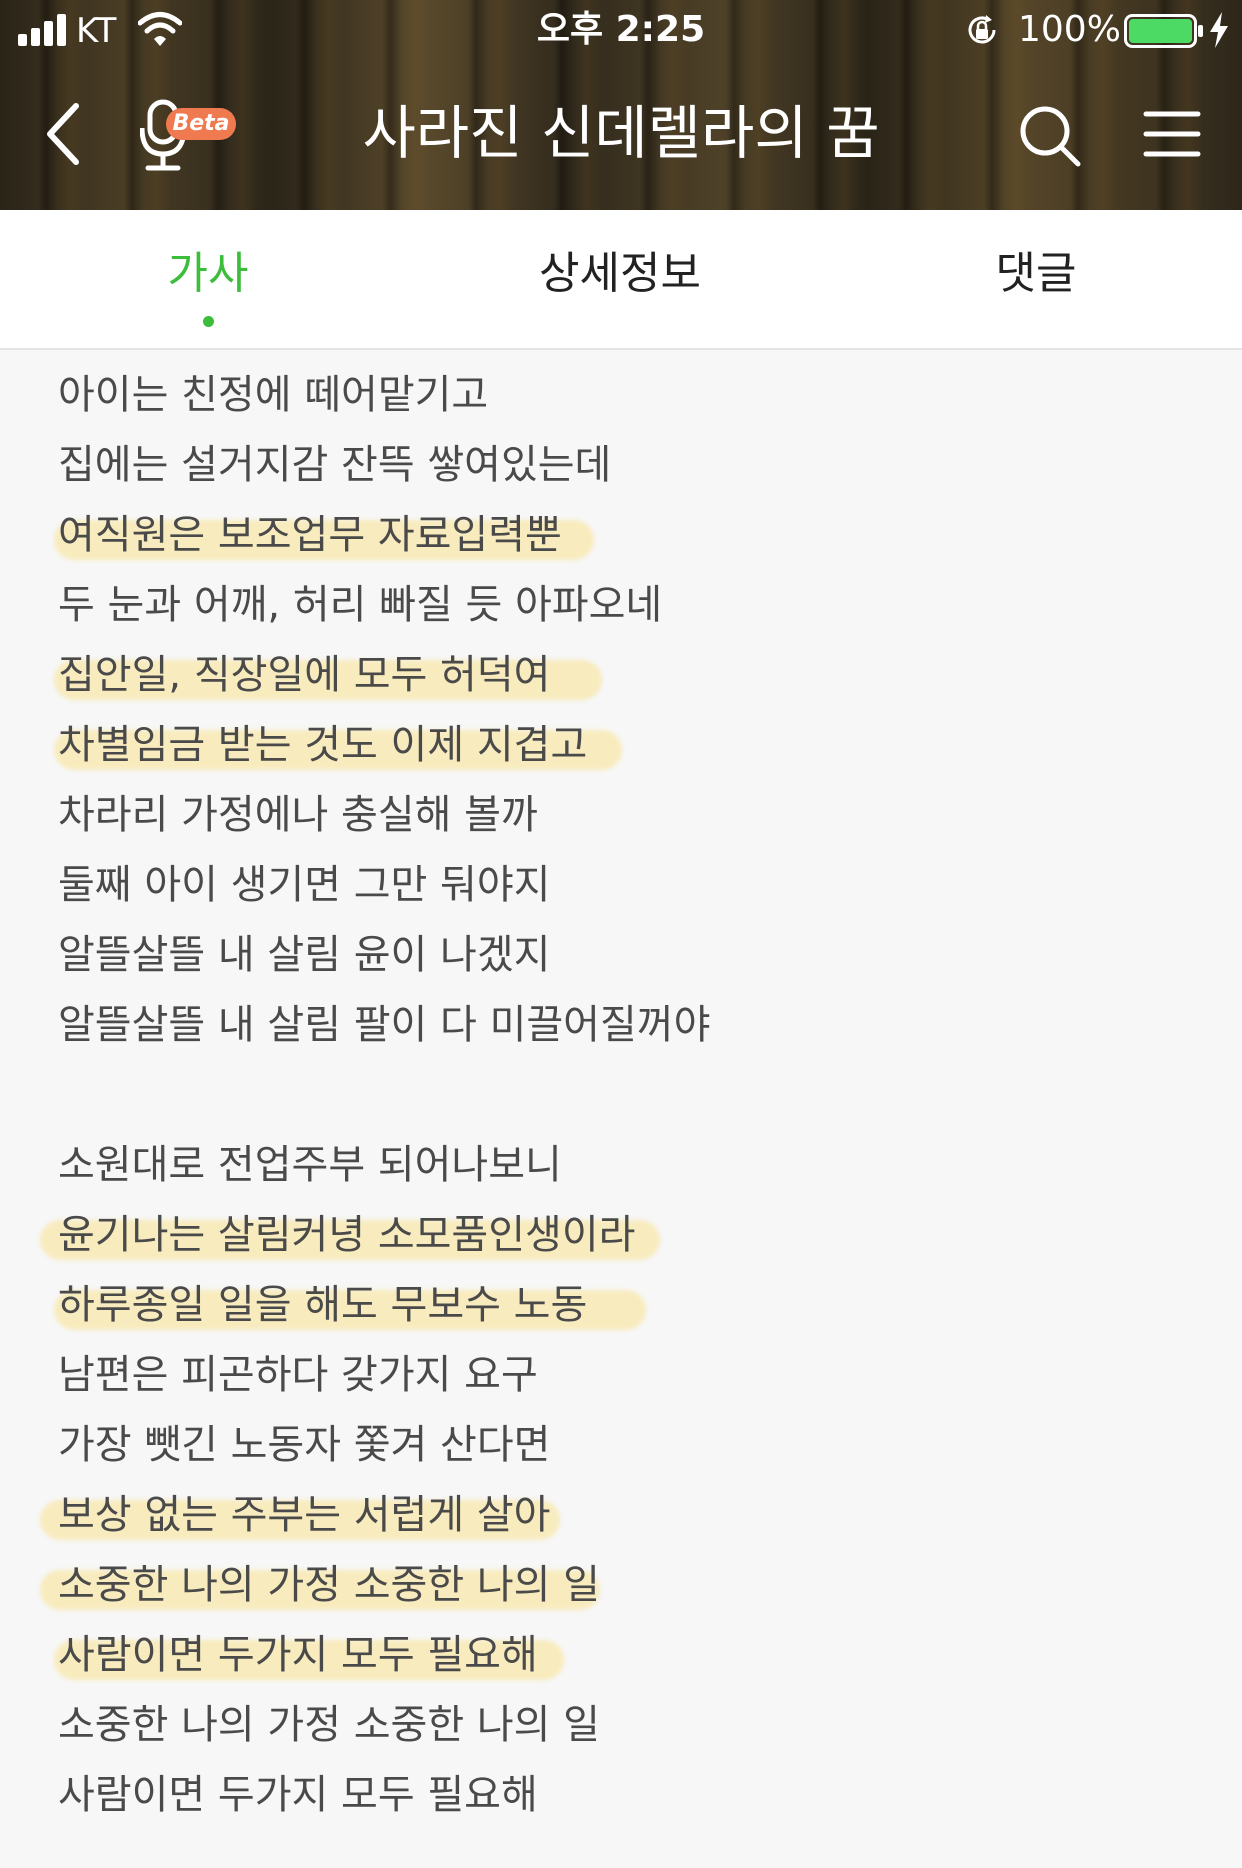  What do you see at coordinates (621, 133) in the screenshot?
I see `page-title: 사라진 신데렐라의 꿈` at bounding box center [621, 133].